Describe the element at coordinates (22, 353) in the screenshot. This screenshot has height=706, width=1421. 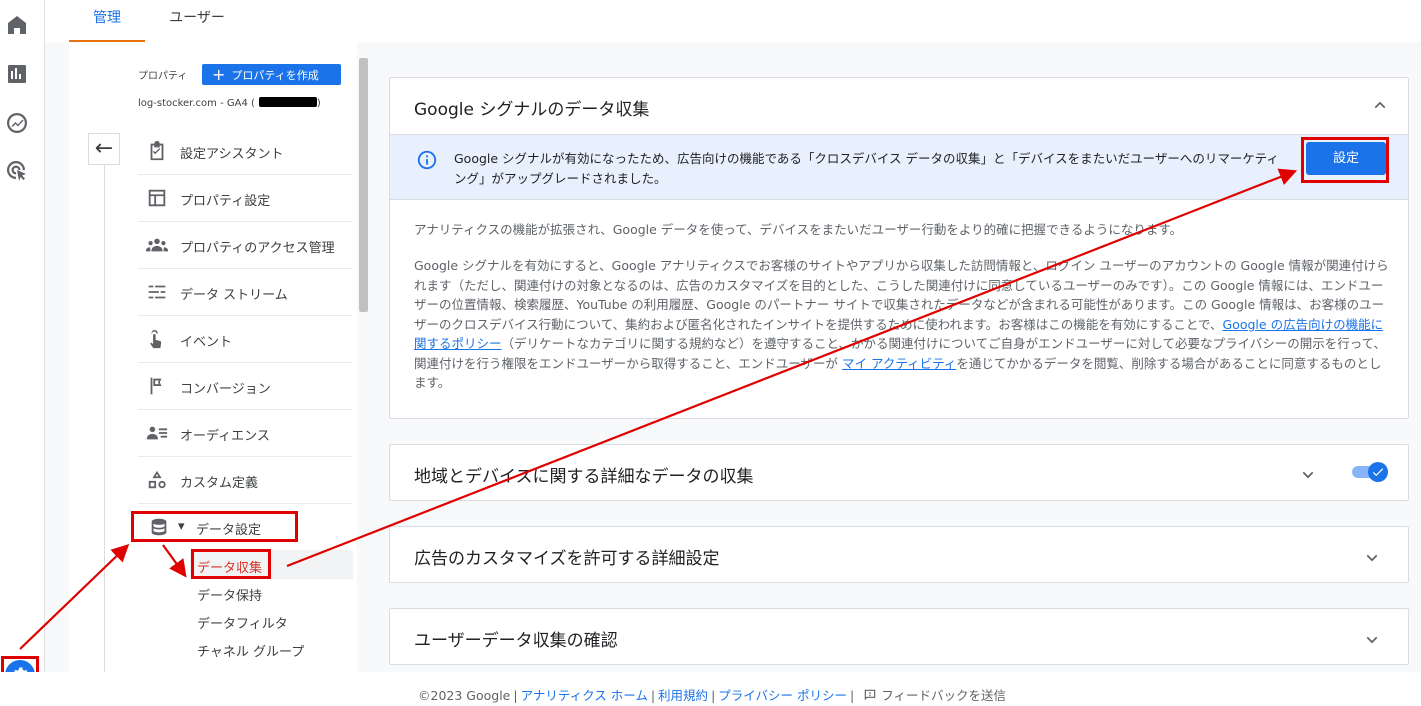
I see `left-rail` at that location.